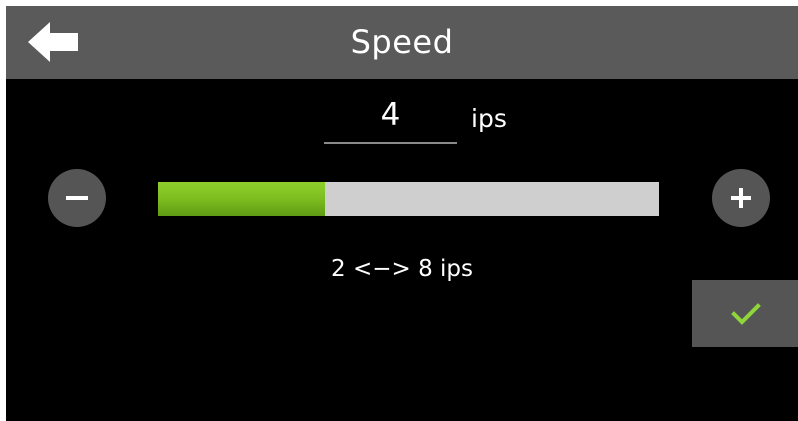 This screenshot has height=421, width=798. What do you see at coordinates (408, 199) in the screenshot?
I see `speed-slider` at bounding box center [408, 199].